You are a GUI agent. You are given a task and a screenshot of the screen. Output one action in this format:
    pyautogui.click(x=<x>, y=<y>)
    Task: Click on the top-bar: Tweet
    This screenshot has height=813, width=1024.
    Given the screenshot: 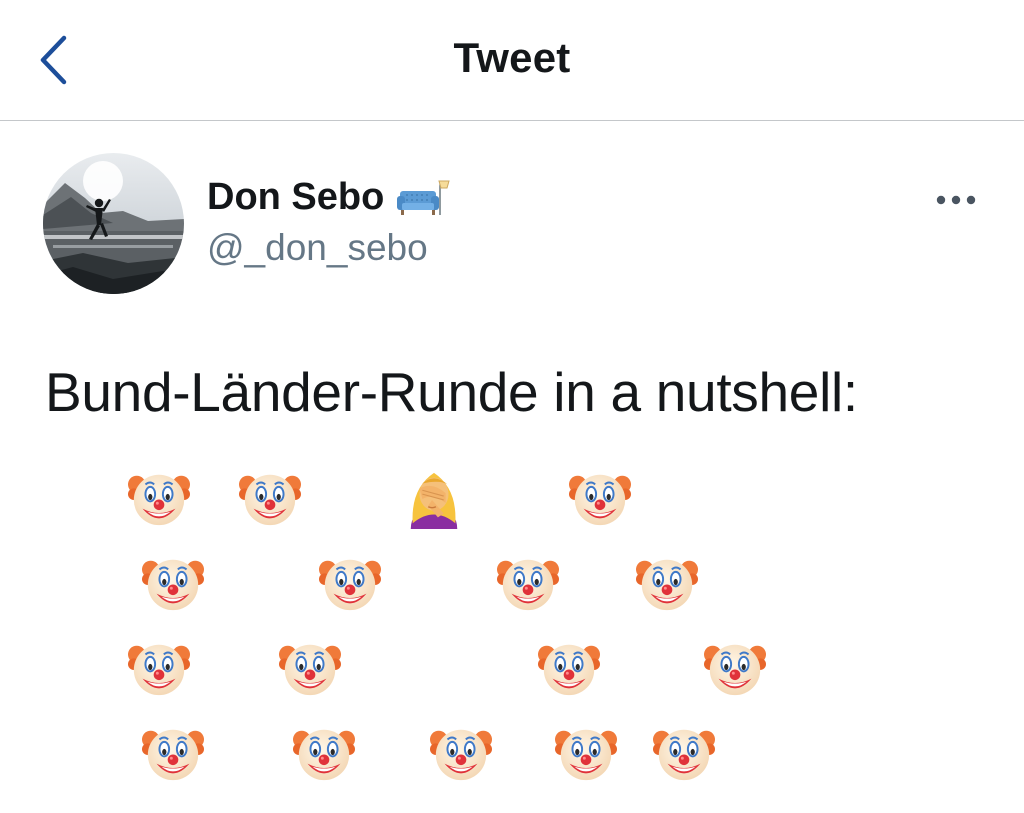 What is the action you would take?
    pyautogui.click(x=512, y=60)
    